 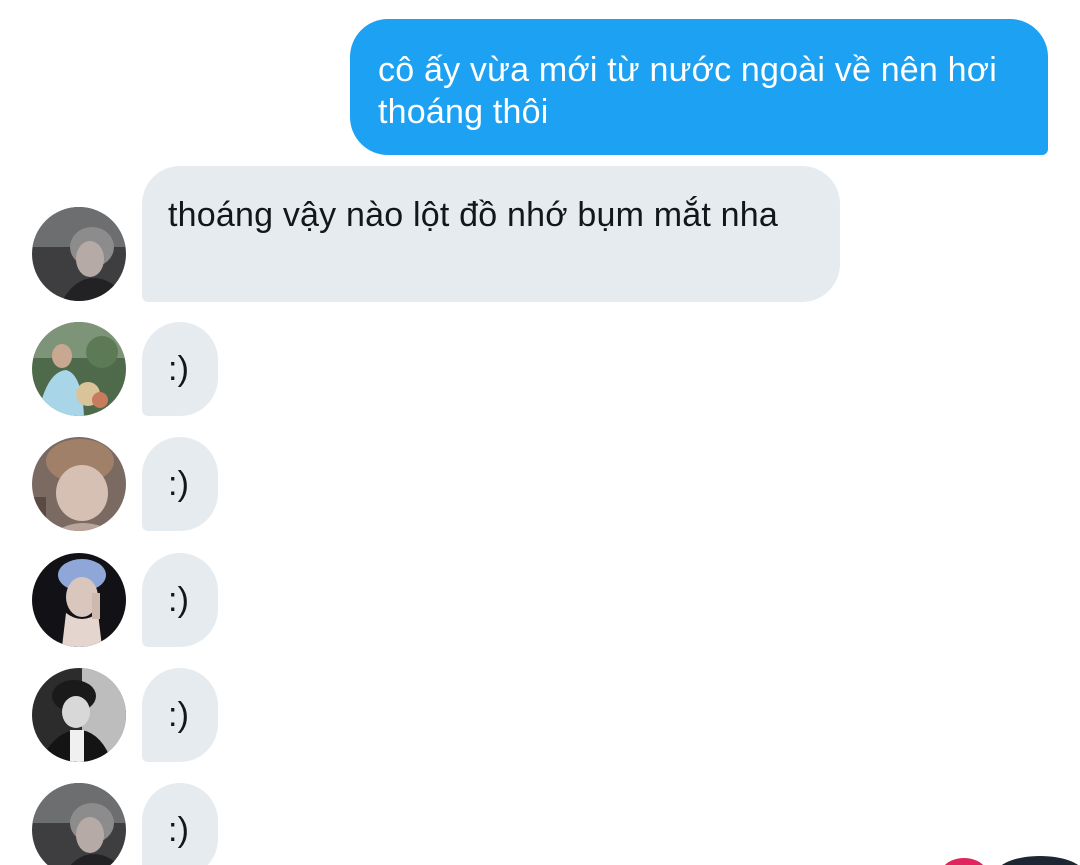 I want to click on message-text: thoáng vậy nào lột đồ nhớ bụm mắt nha, so click(x=473, y=215).